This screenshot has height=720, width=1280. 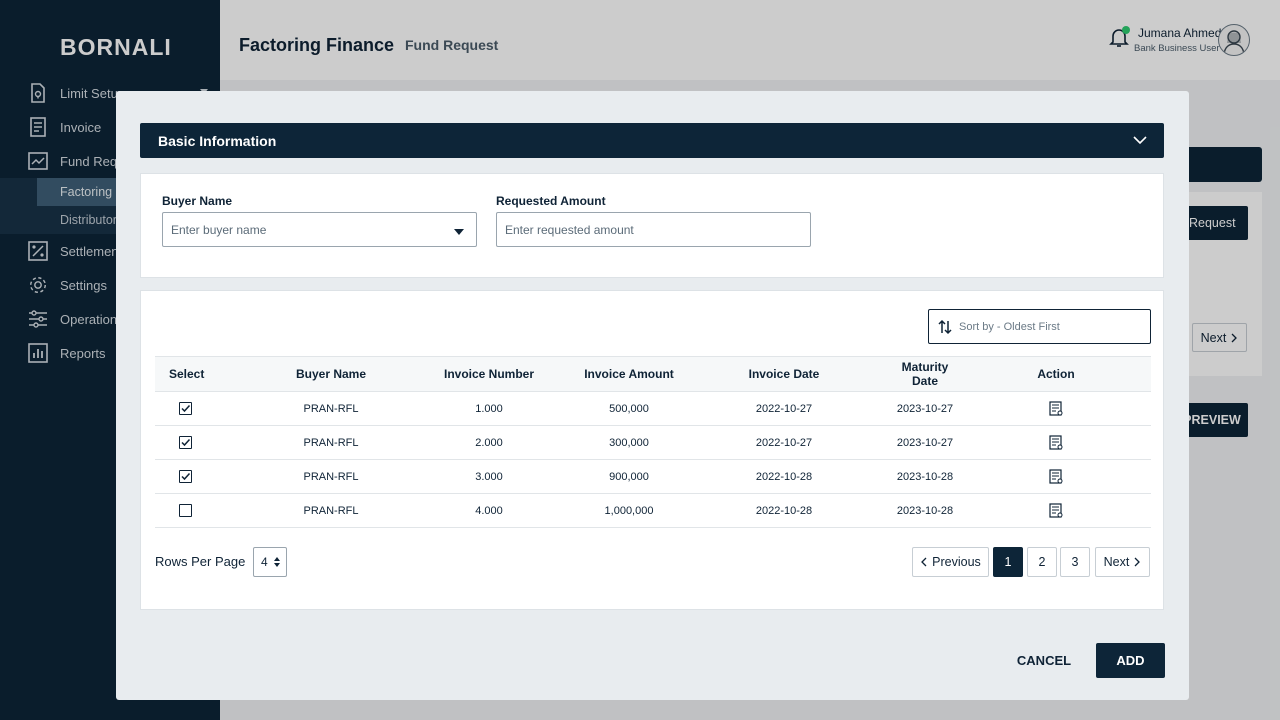 I want to click on cell-invoice-amount: 900,000, so click(x=629, y=476).